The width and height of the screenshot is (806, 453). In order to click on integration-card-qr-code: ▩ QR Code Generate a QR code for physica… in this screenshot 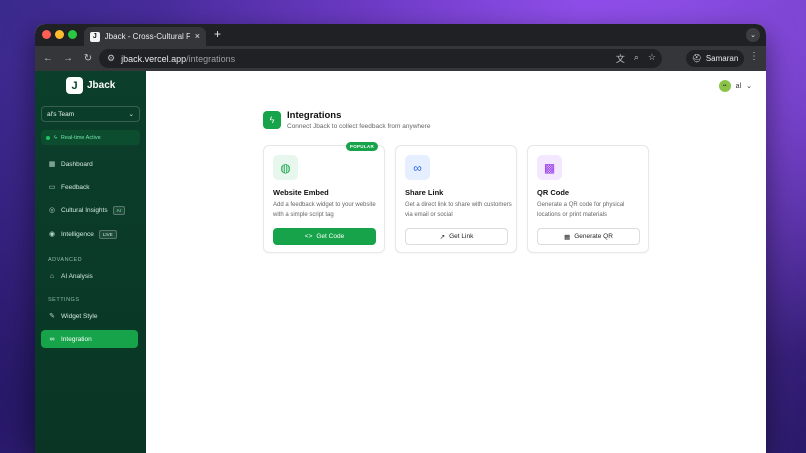, I will do `click(588, 199)`.